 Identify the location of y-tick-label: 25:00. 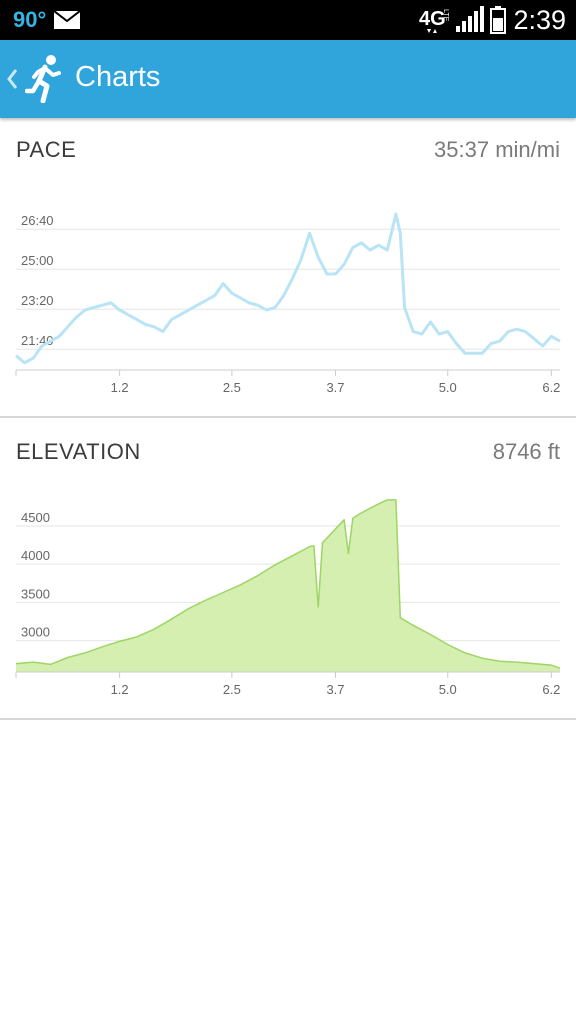
(37, 260).